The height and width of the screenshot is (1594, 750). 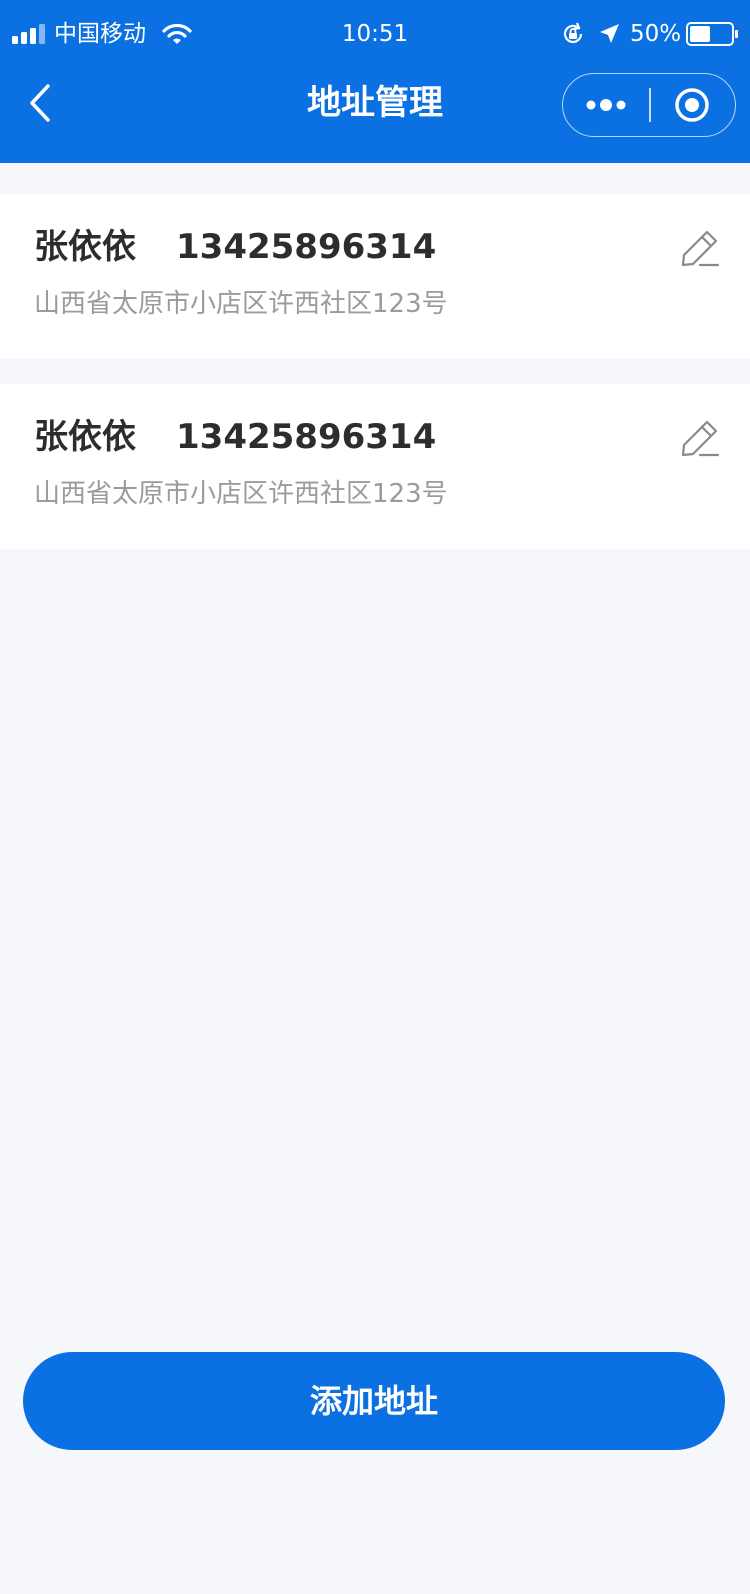 What do you see at coordinates (656, 34) in the screenshot?
I see `battery-percent: 50%` at bounding box center [656, 34].